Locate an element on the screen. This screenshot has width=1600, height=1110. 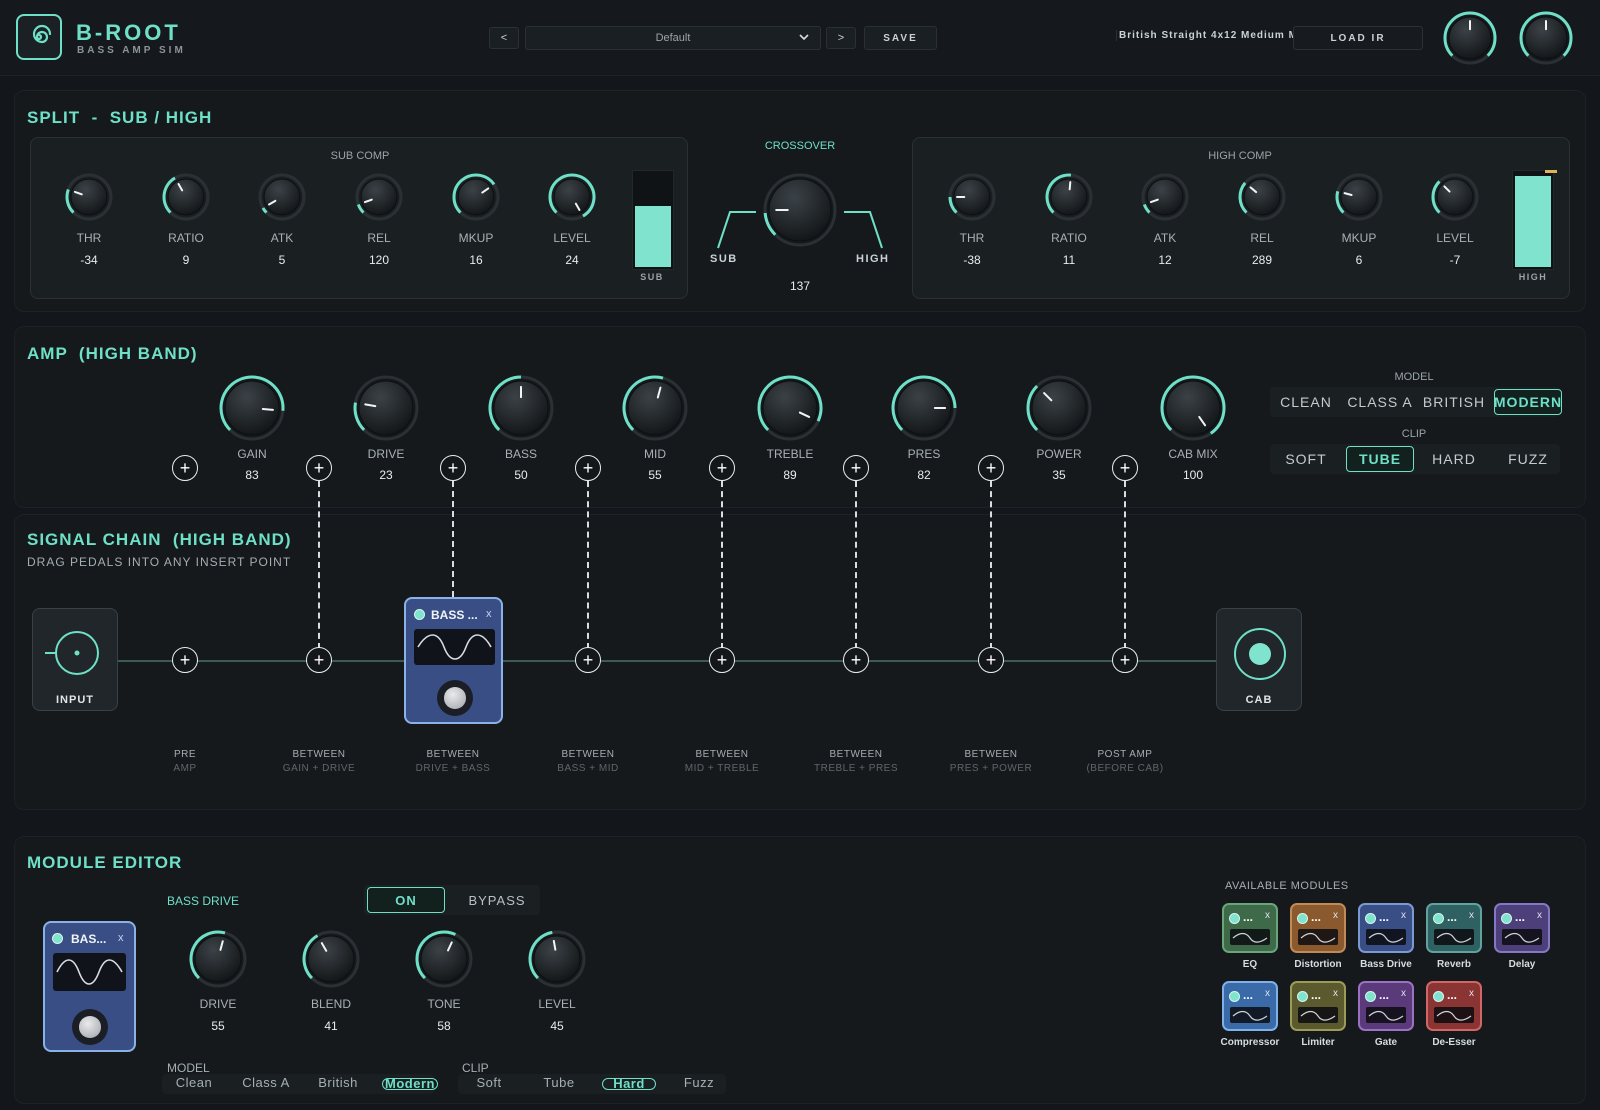
tone-knob is located at coordinates (444, 959).